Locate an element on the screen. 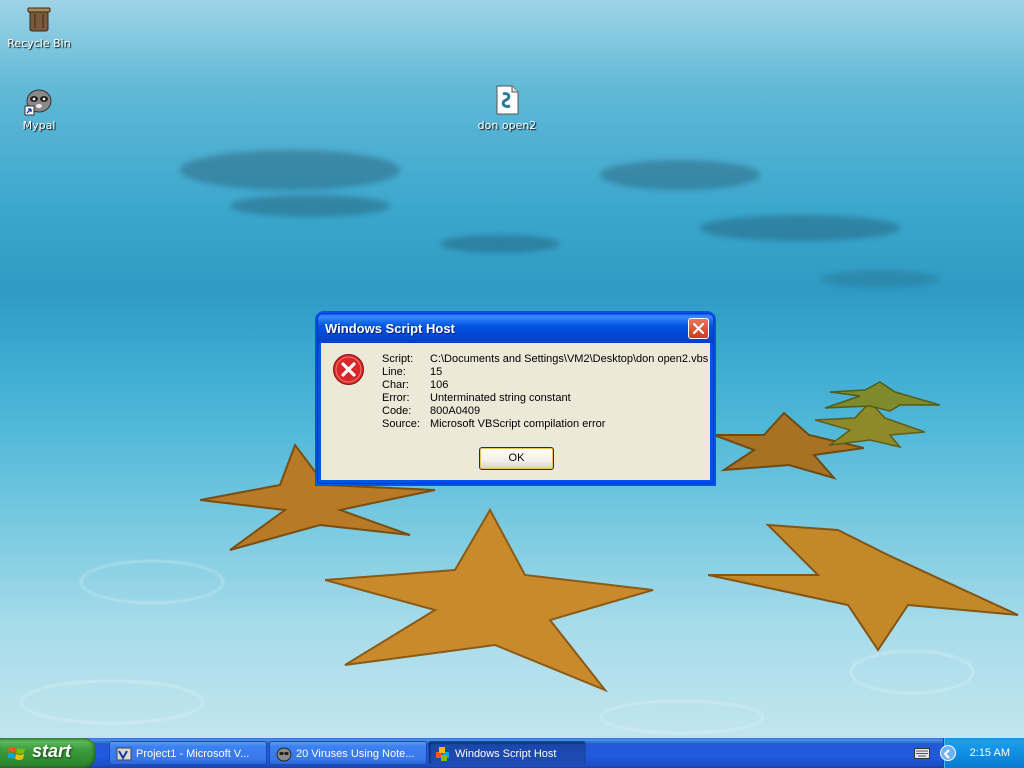 This screenshot has height=768, width=1024. chevron-left-icon is located at coordinates (946, 754).